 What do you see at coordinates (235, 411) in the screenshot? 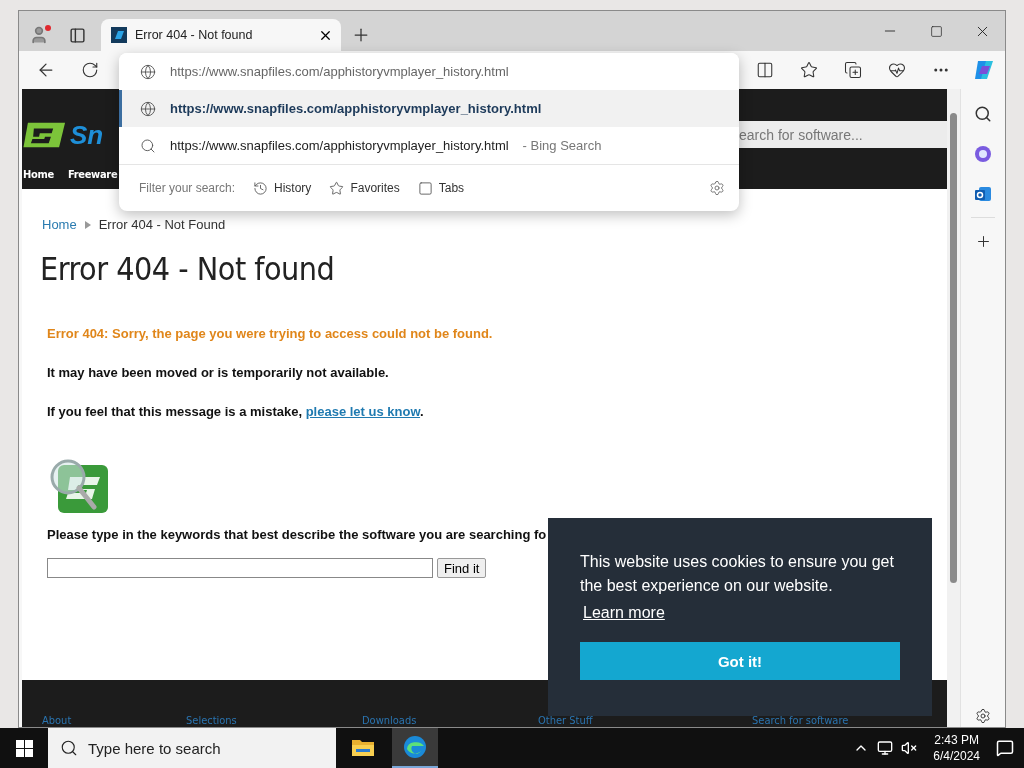
I see `info-text: If you feel that this message is a mistake, please let us know.` at bounding box center [235, 411].